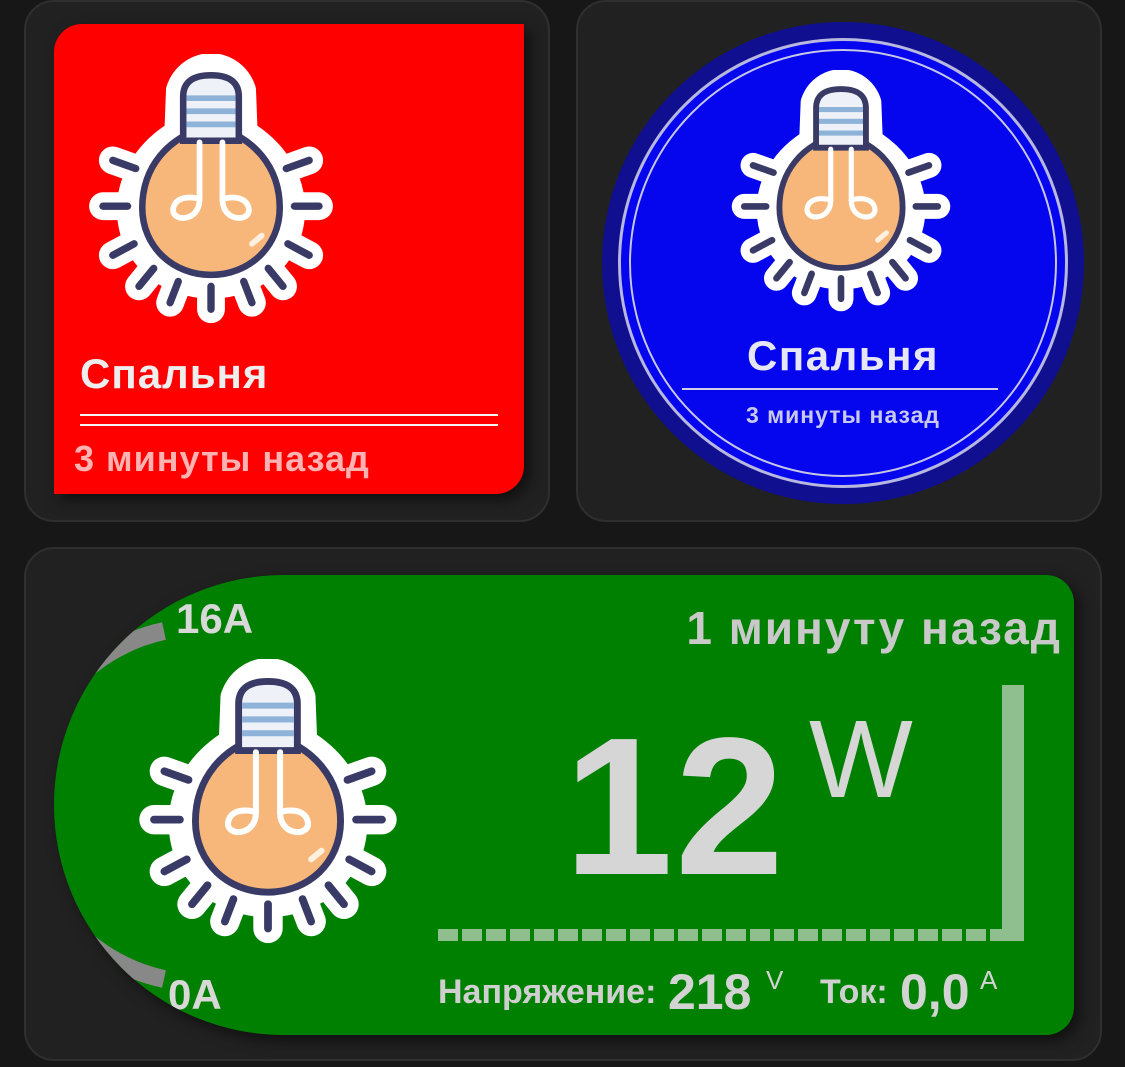  What do you see at coordinates (195, 994) in the screenshot?
I see `gauge-min-label: 0A` at bounding box center [195, 994].